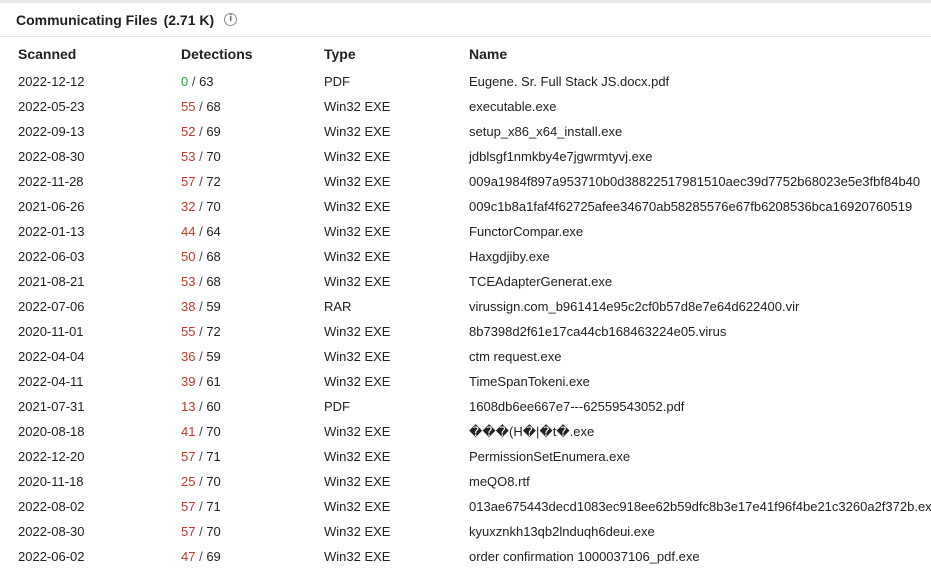 The width and height of the screenshot is (931, 570). I want to click on file-type: PDF, so click(337, 406).